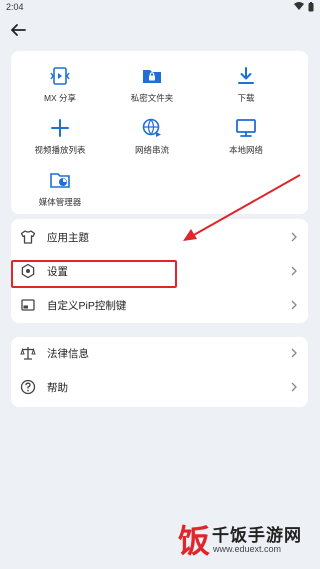 The width and height of the screenshot is (320, 569). What do you see at coordinates (60, 98) in the screenshot?
I see `grid-item-label: MX 分享` at bounding box center [60, 98].